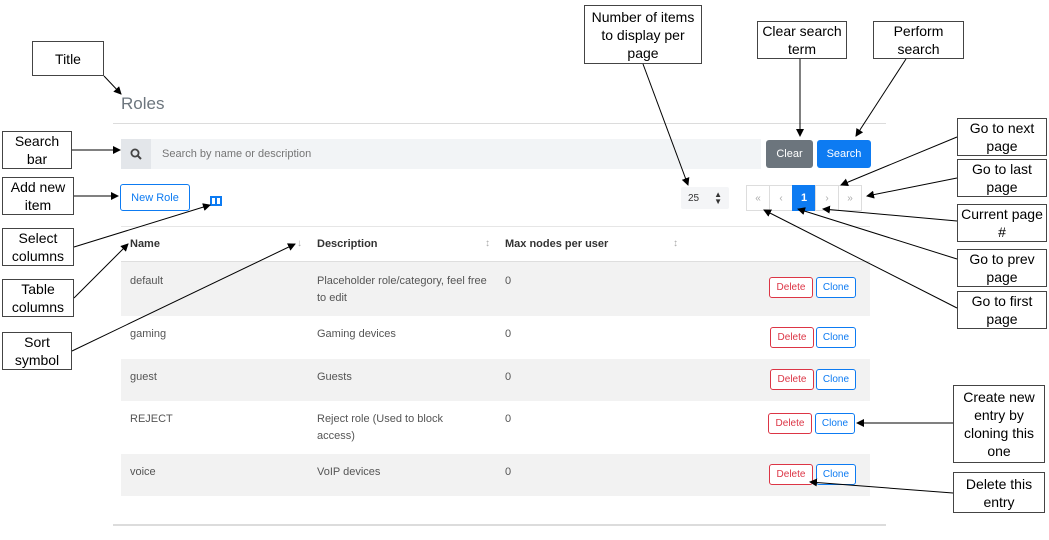 The height and width of the screenshot is (540, 1049). I want to click on annotation-prev-page: Go to prev page, so click(1002, 268).